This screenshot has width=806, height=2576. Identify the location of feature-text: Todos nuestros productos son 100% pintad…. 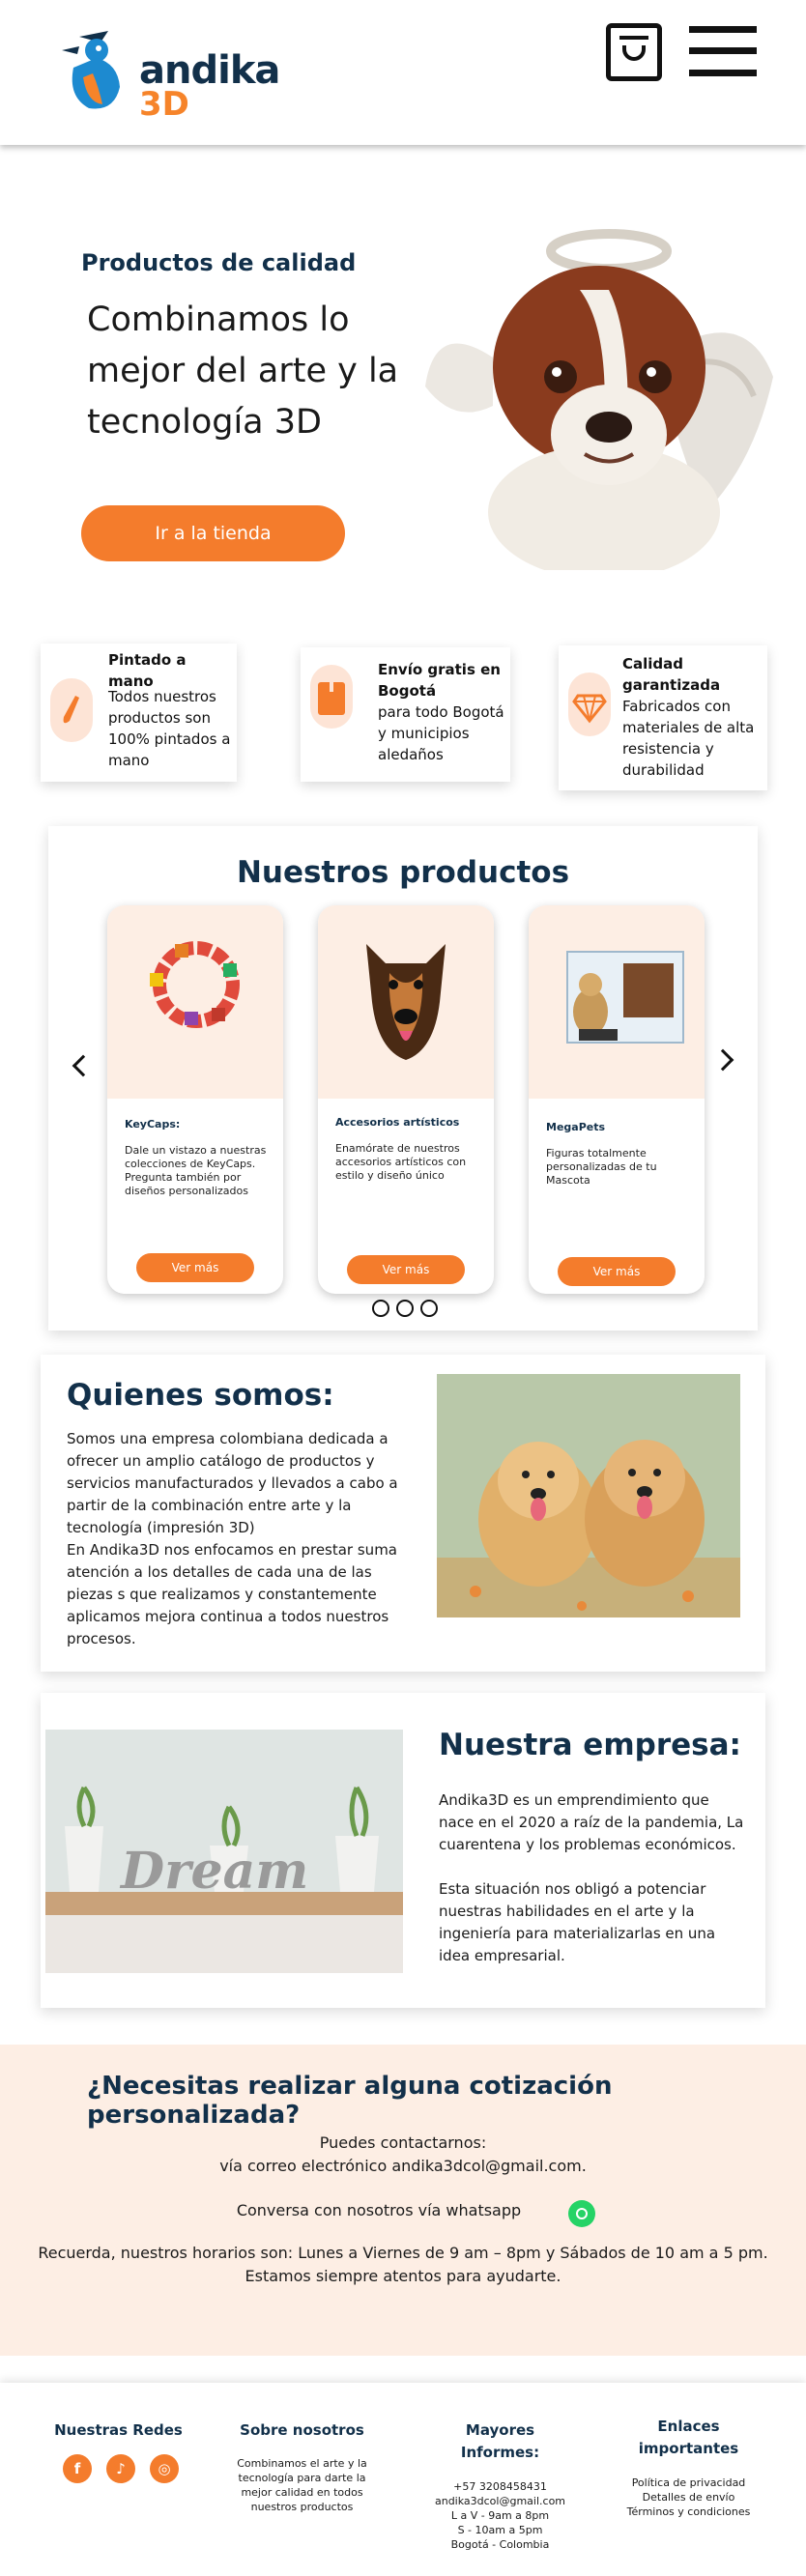
(170, 729).